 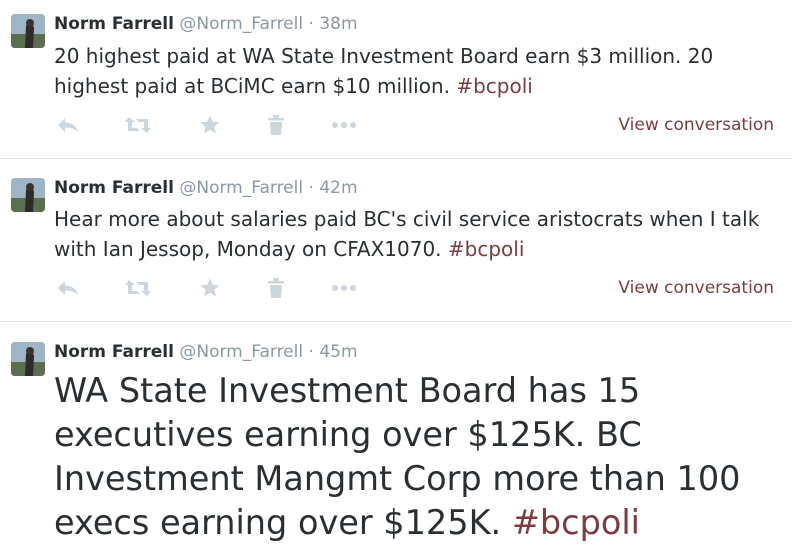 I want to click on tweet-header: Norm Farrell @Norm_Farrell · 42m, so click(x=206, y=188).